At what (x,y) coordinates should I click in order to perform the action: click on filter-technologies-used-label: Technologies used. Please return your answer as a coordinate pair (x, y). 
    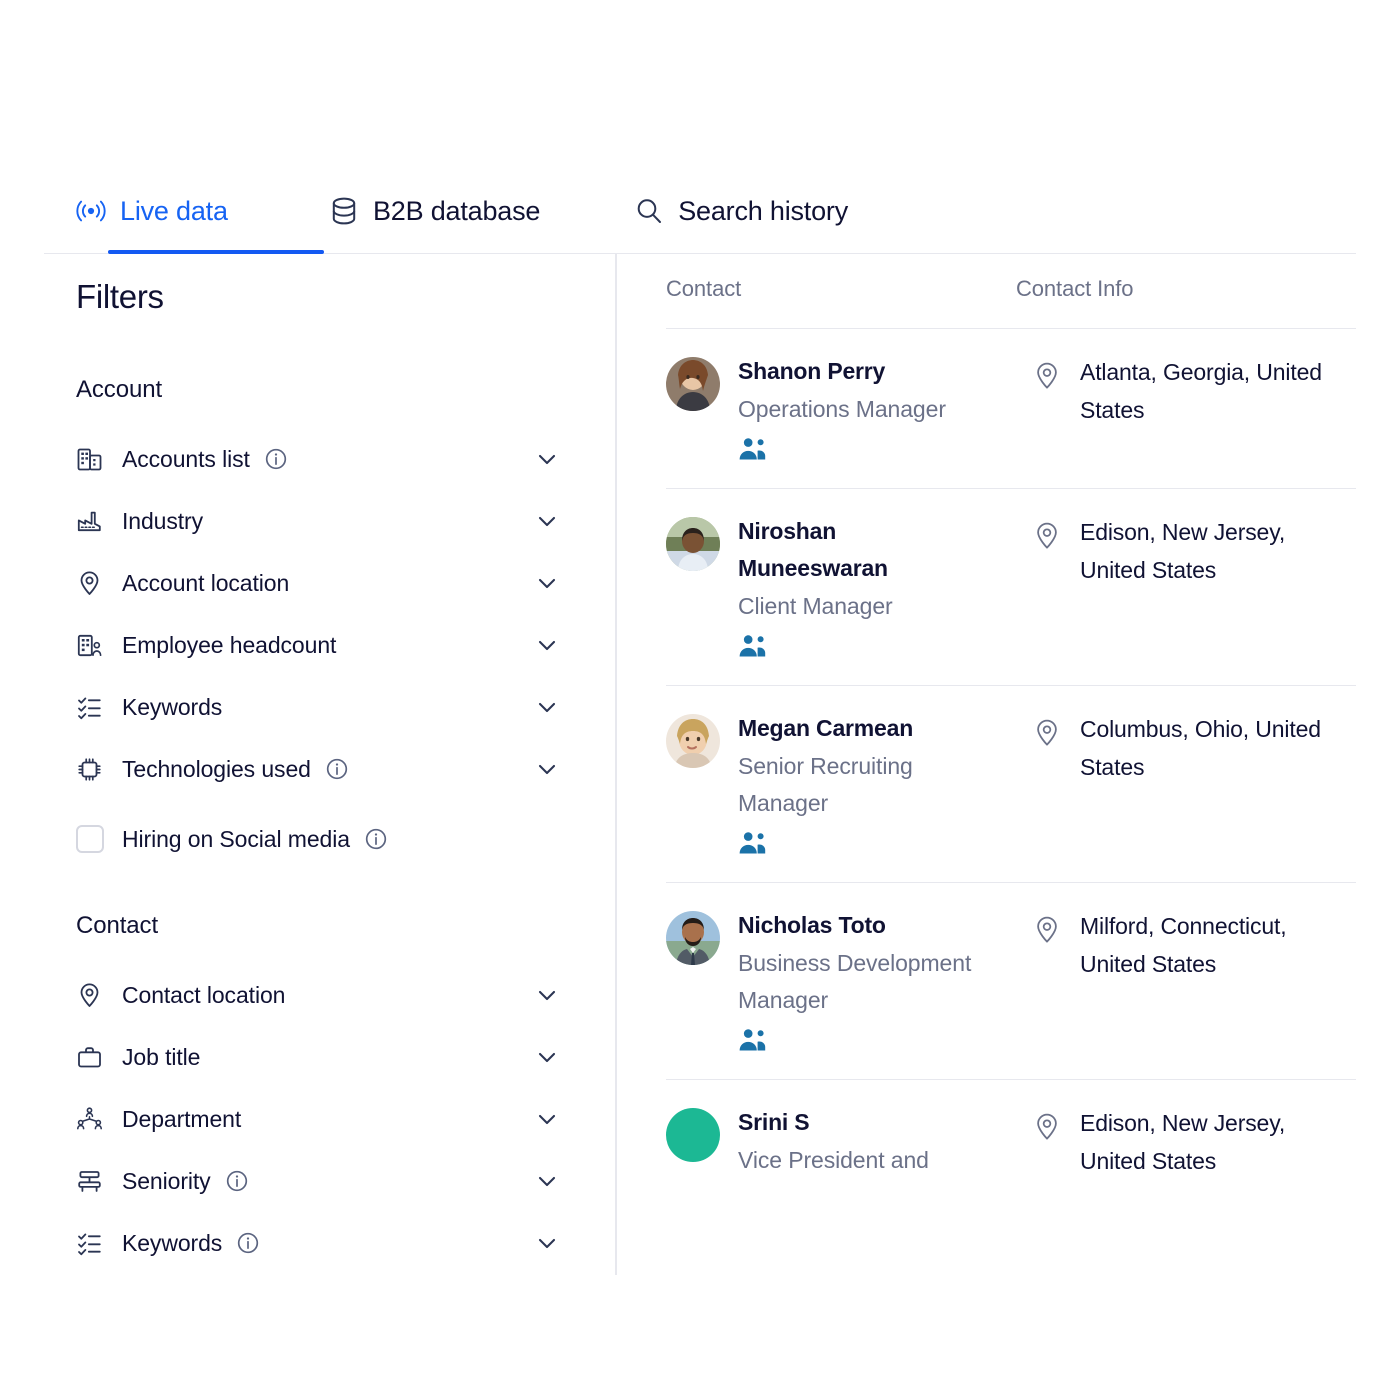
    Looking at the image, I should click on (216, 768).